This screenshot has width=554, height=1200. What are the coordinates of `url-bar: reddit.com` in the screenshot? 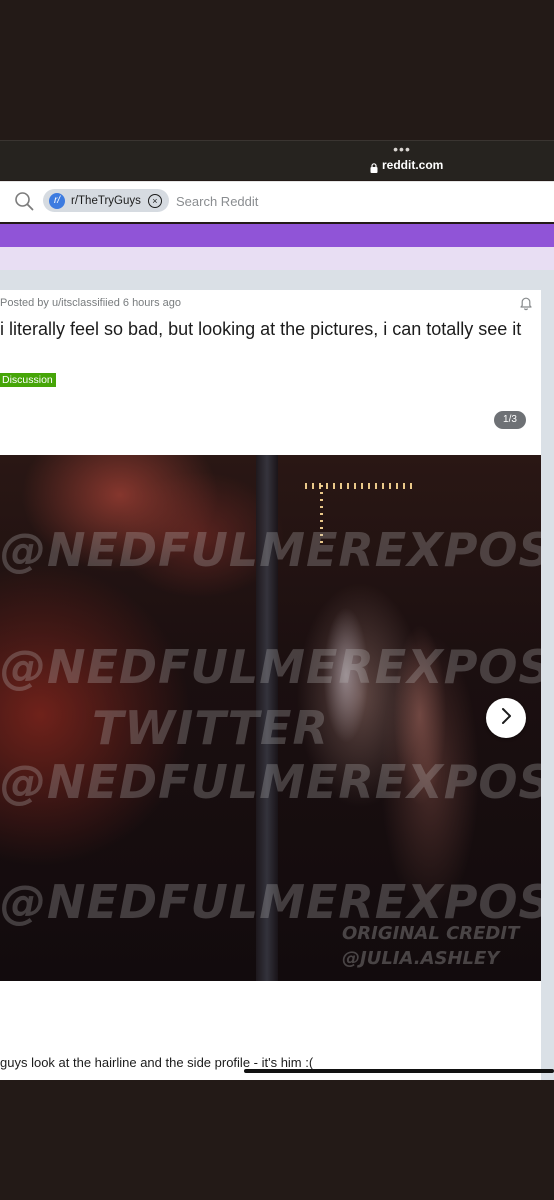 It's located at (406, 165).